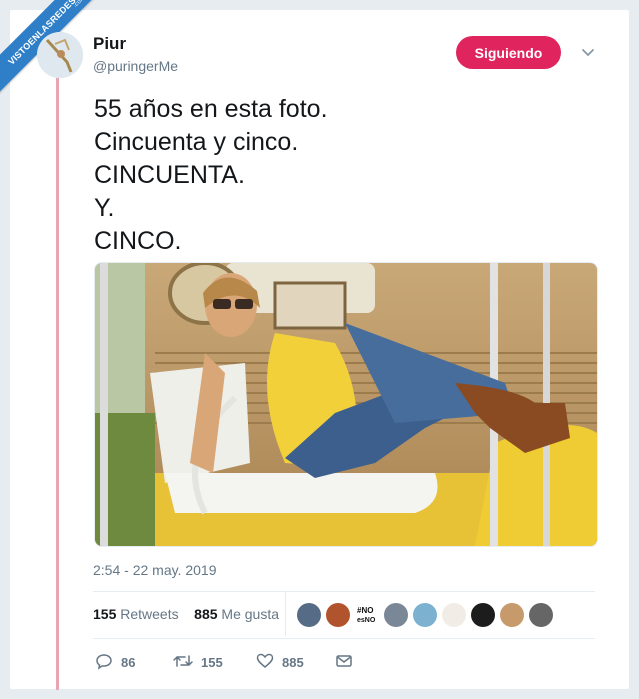  I want to click on tweet-line: CINCO., so click(138, 241).